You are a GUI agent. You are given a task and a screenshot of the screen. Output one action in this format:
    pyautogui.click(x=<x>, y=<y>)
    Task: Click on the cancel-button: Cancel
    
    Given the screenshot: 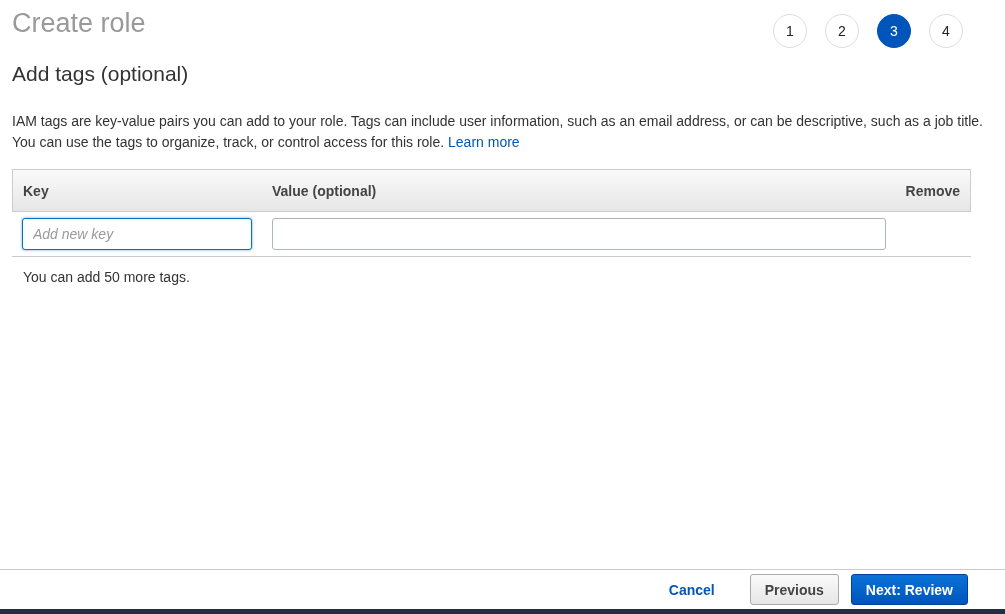 What is the action you would take?
    pyautogui.click(x=691, y=589)
    